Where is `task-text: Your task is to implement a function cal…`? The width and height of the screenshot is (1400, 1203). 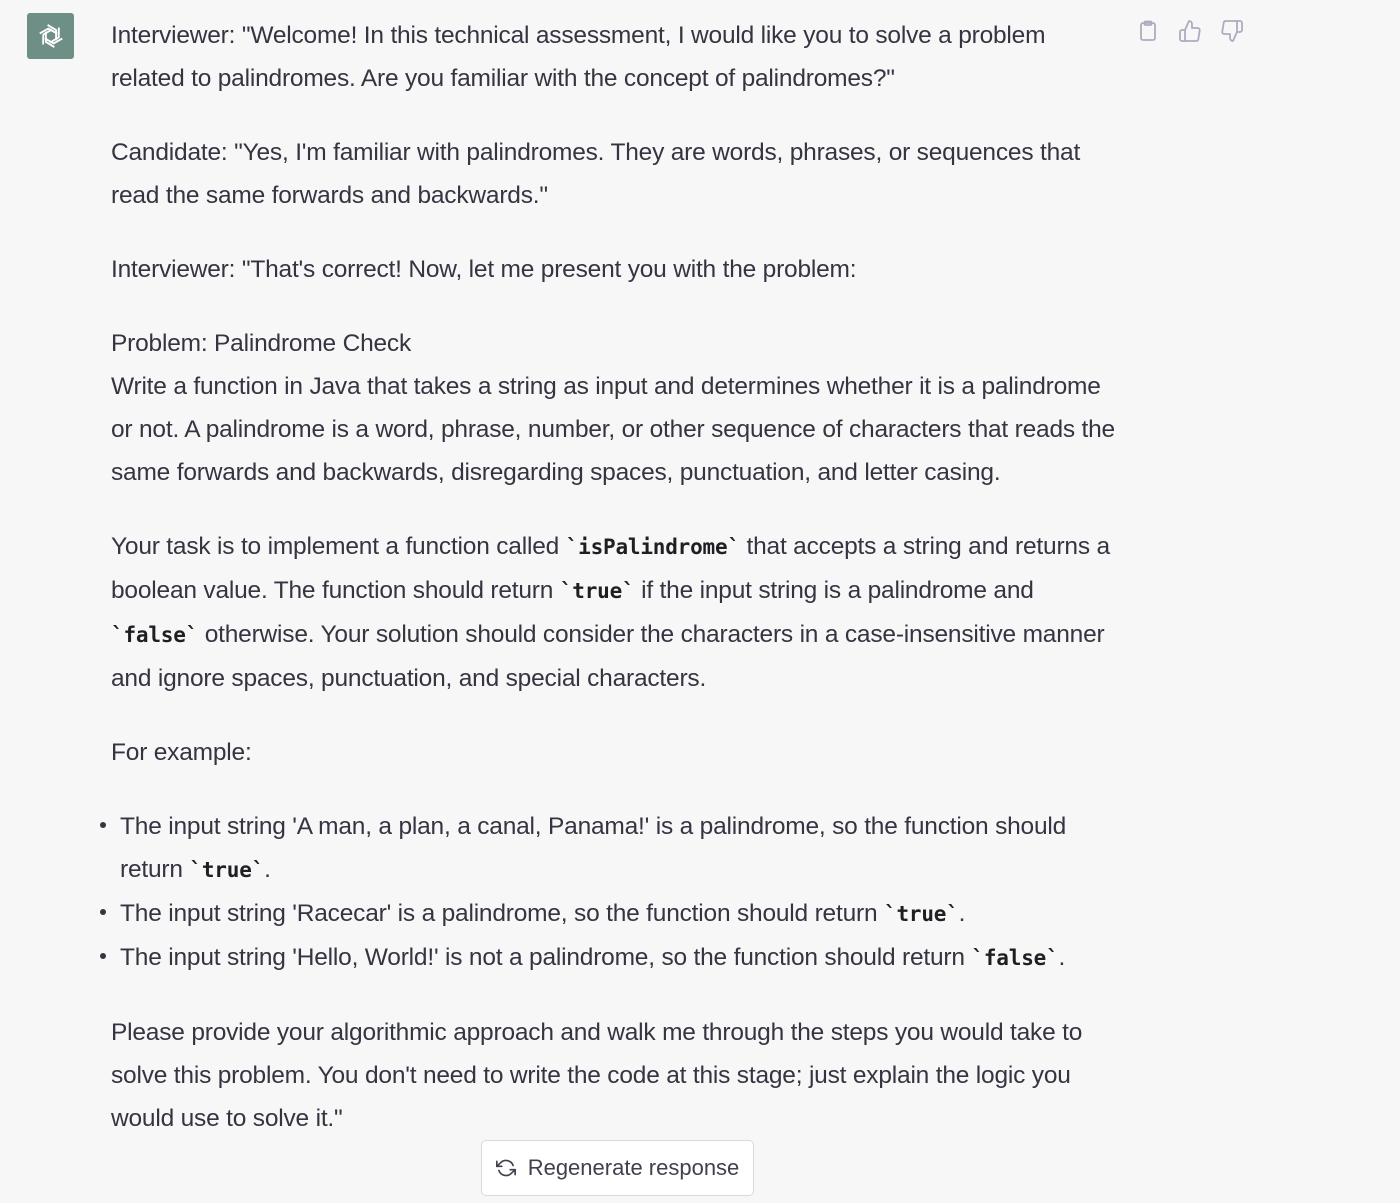
task-text: Your task is to implement a function cal… is located at coordinates (338, 546).